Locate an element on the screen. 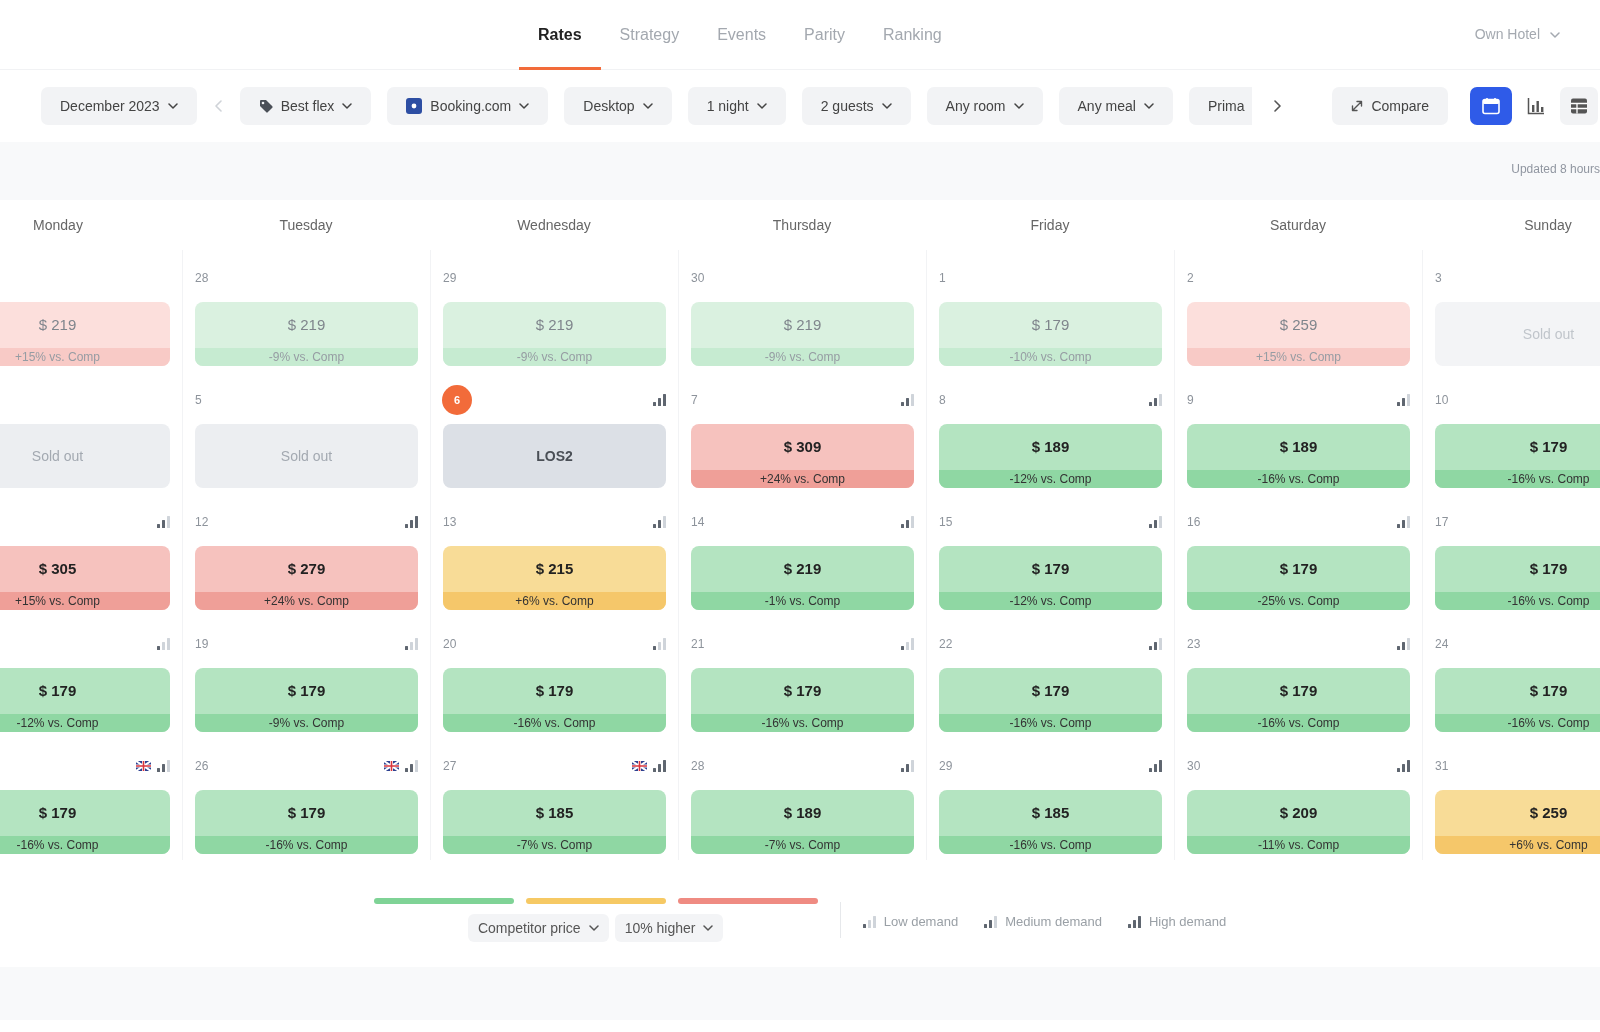 This screenshot has width=1600, height=1032. calendar-icon is located at coordinates (1491, 106).